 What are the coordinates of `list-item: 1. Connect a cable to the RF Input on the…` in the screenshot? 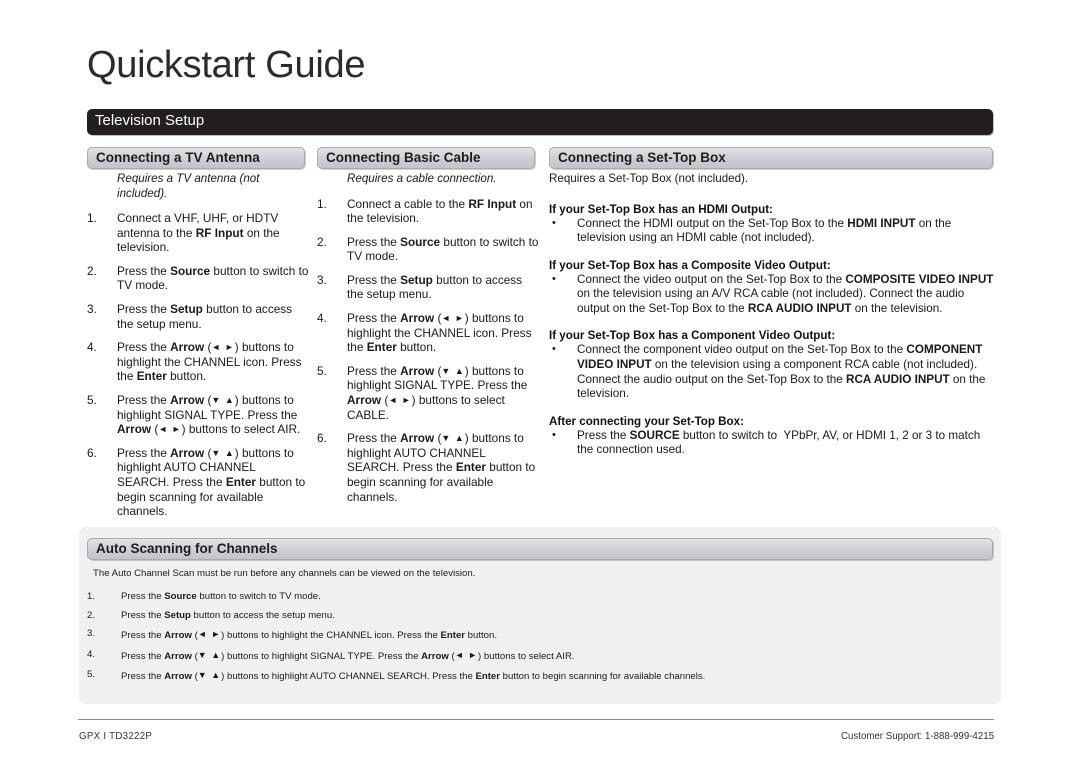 It's located at (428, 211).